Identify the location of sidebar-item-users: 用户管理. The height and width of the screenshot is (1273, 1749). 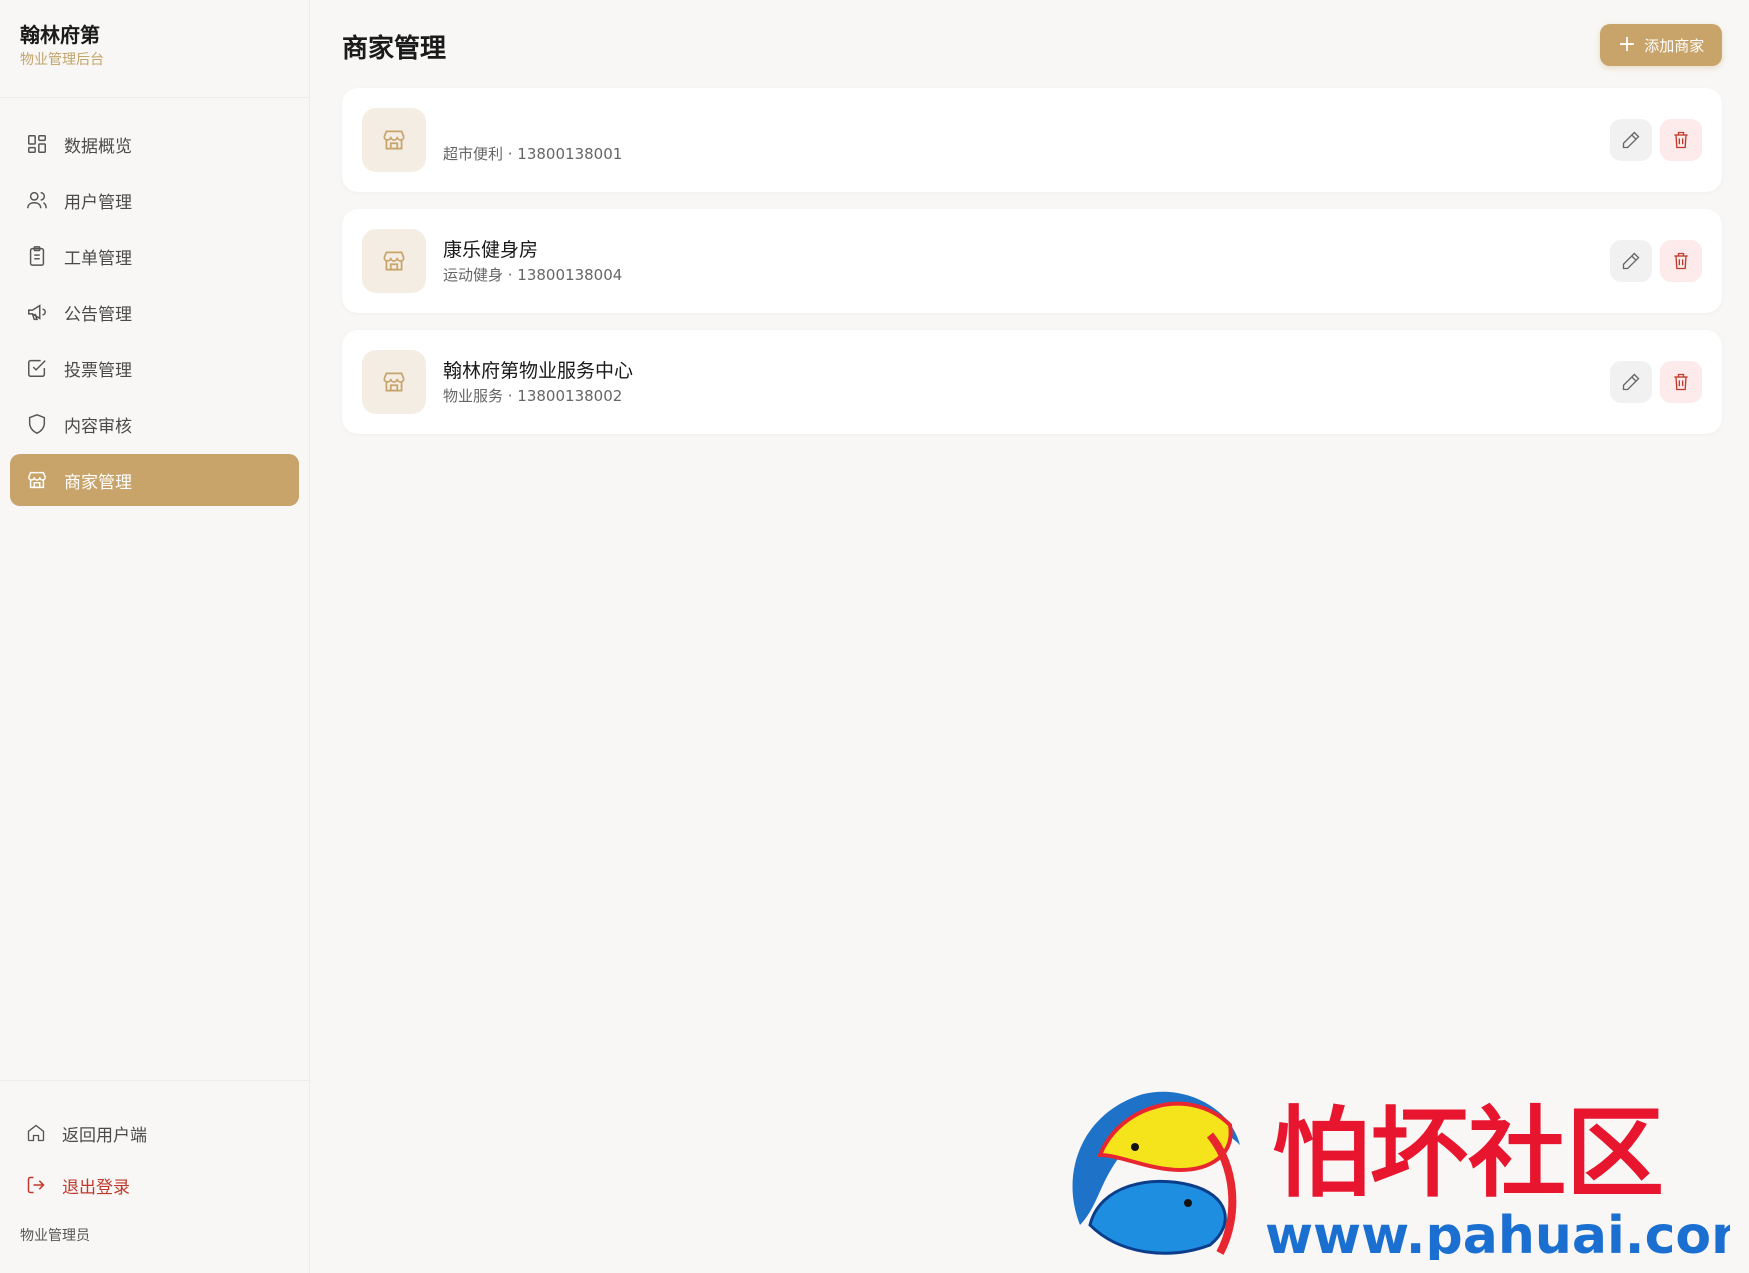
(154, 200).